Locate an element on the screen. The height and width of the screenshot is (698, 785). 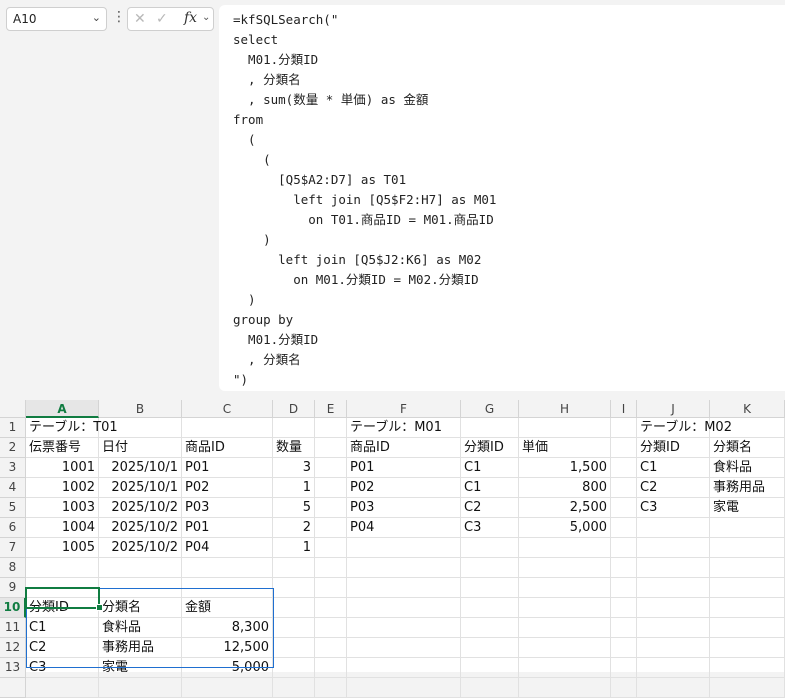
cell-k12 is located at coordinates (747, 648).